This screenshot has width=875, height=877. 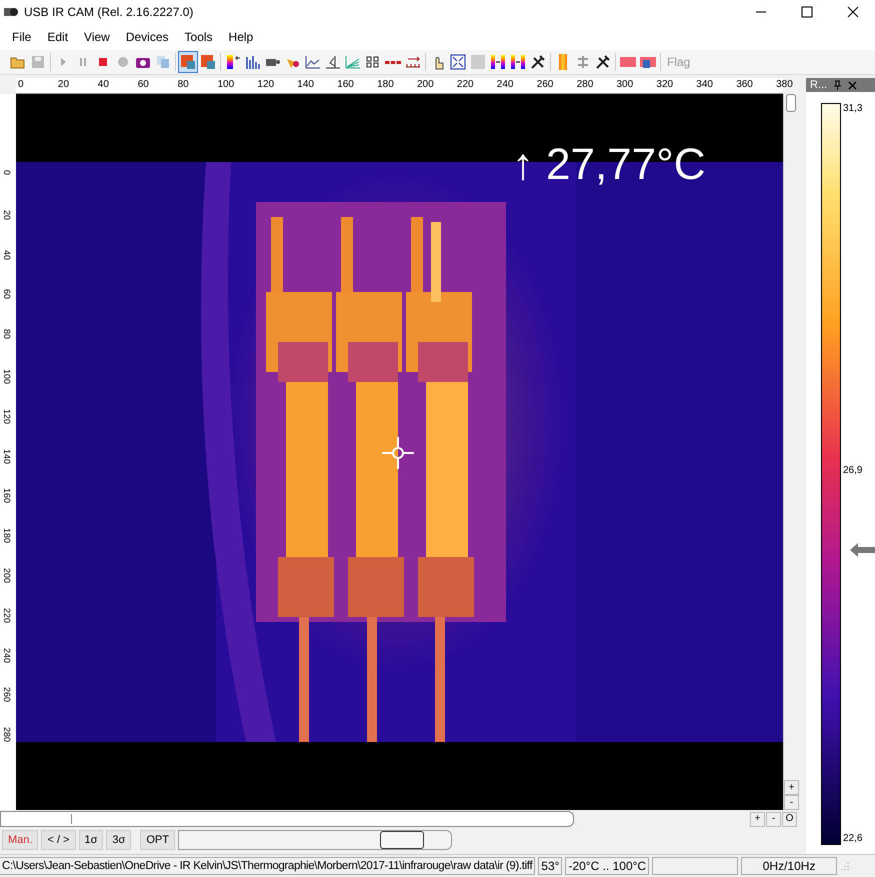 I want to click on range-button: 1σ, so click(x=91, y=840).